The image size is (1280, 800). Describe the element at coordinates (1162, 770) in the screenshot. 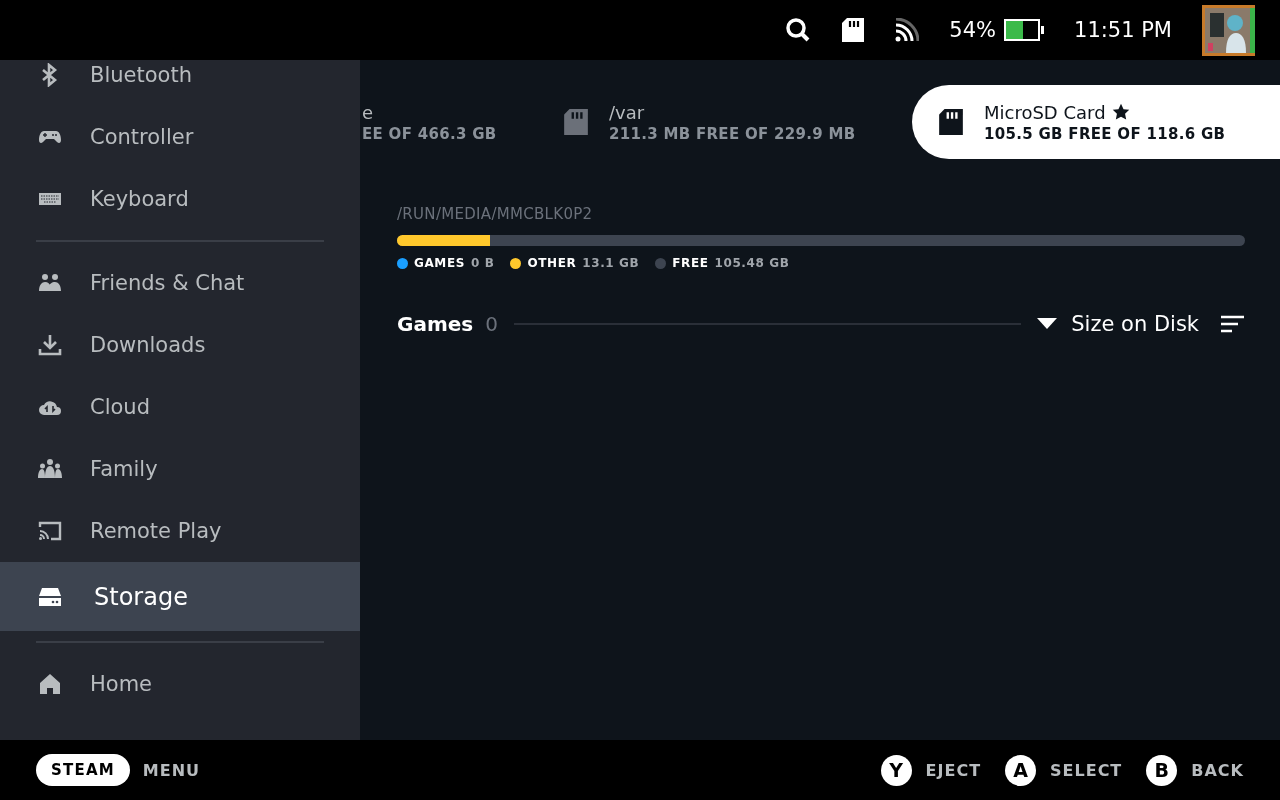

I see `controller-button-icon: B` at that location.